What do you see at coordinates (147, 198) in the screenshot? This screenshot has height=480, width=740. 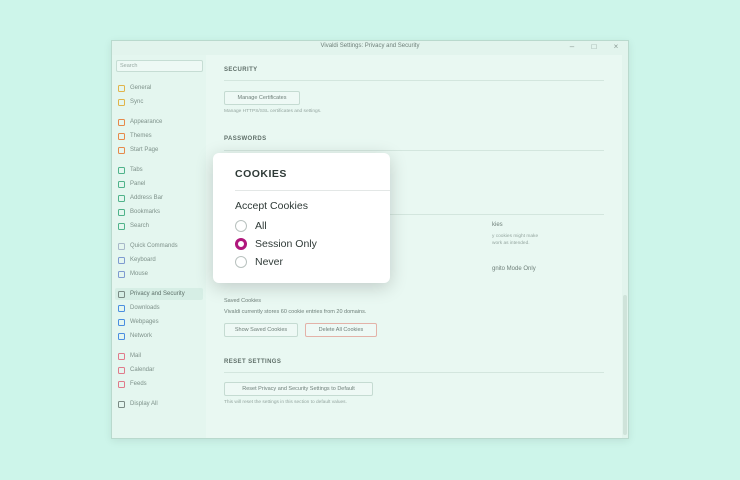 I see `sidebar-item-label: Address Bar` at bounding box center [147, 198].